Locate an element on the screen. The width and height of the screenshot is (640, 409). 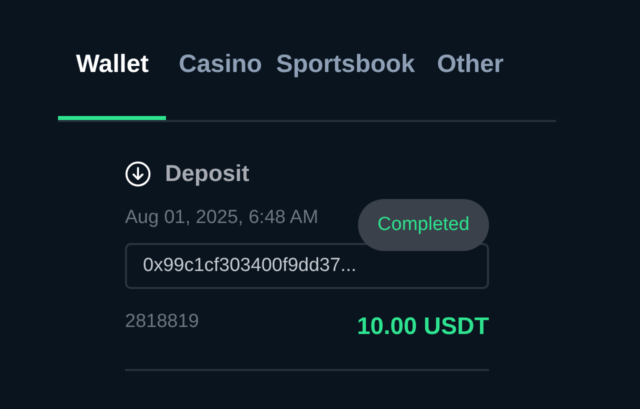
status-badge: Completed is located at coordinates (423, 225).